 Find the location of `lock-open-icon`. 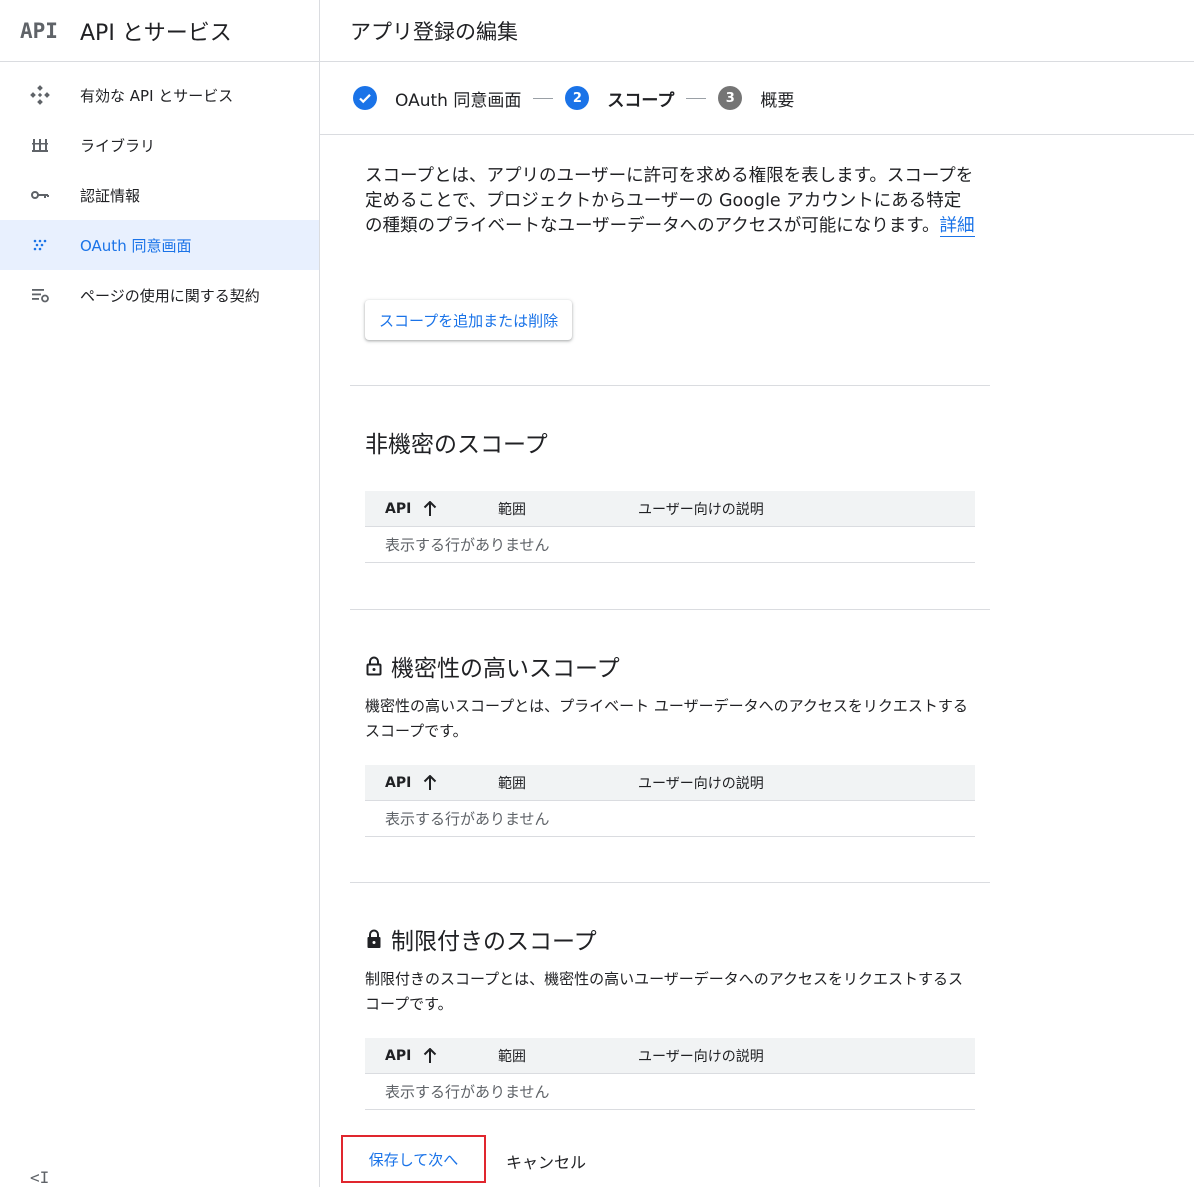

lock-open-icon is located at coordinates (374, 666).